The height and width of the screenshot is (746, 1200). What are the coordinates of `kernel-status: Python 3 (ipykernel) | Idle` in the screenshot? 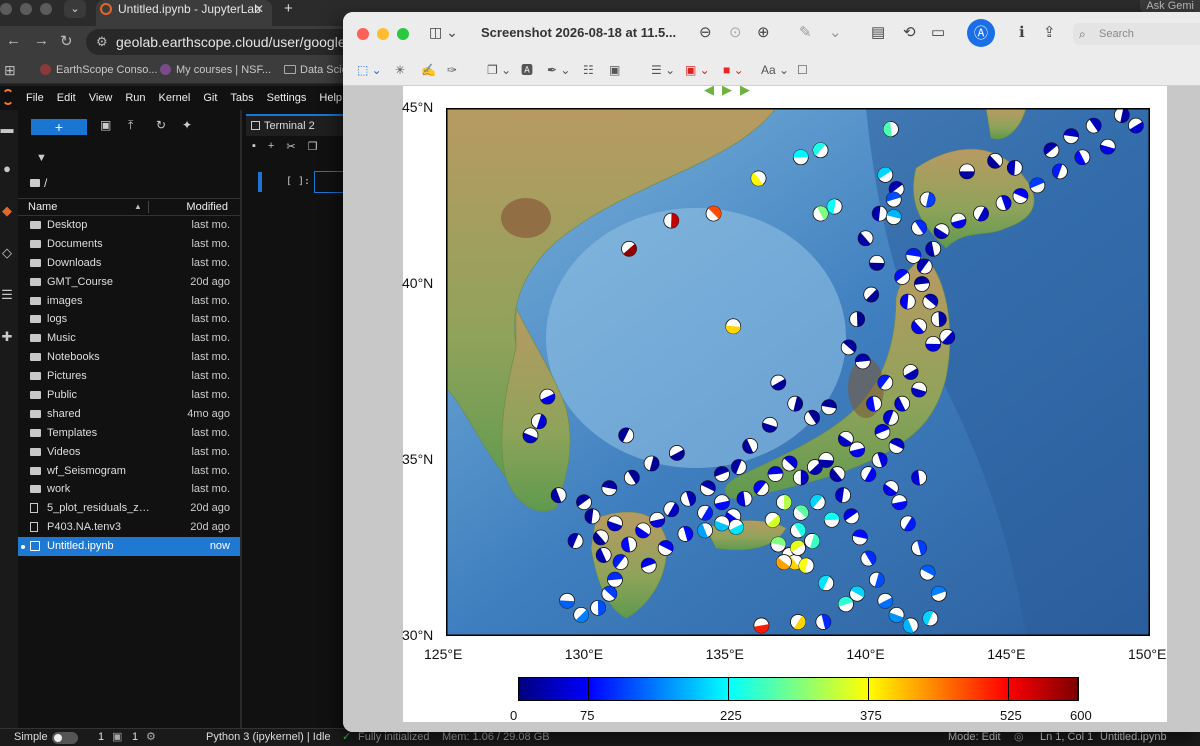 It's located at (268, 737).